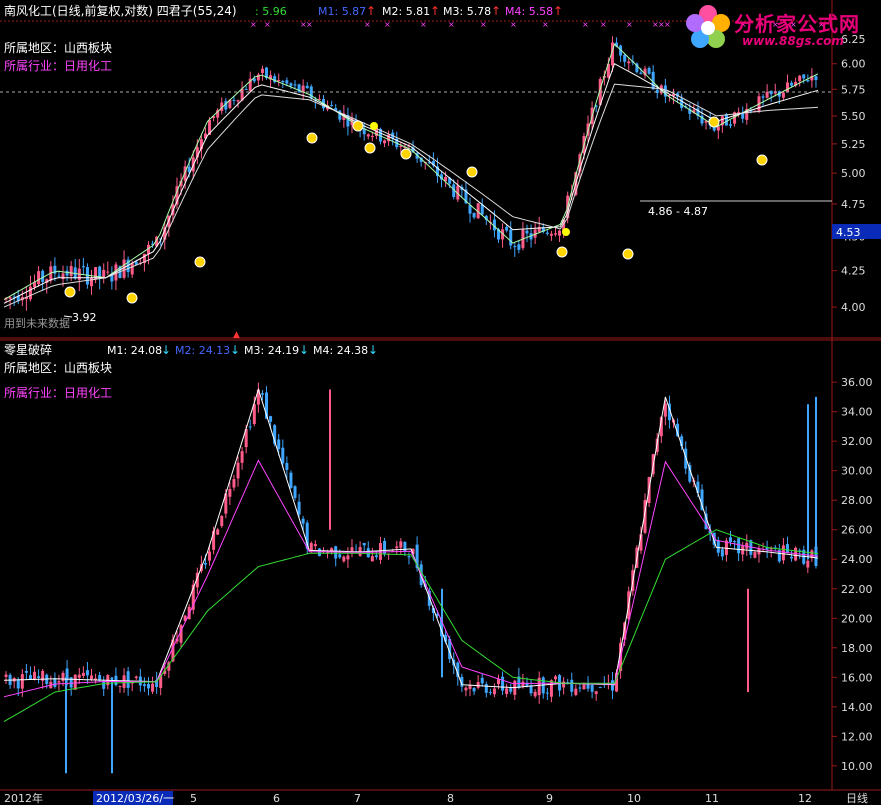 The width and height of the screenshot is (881, 805). I want to click on top-chart-title: 南风化工(日线,前复权,对数) 四君子(55,24), so click(120, 10).